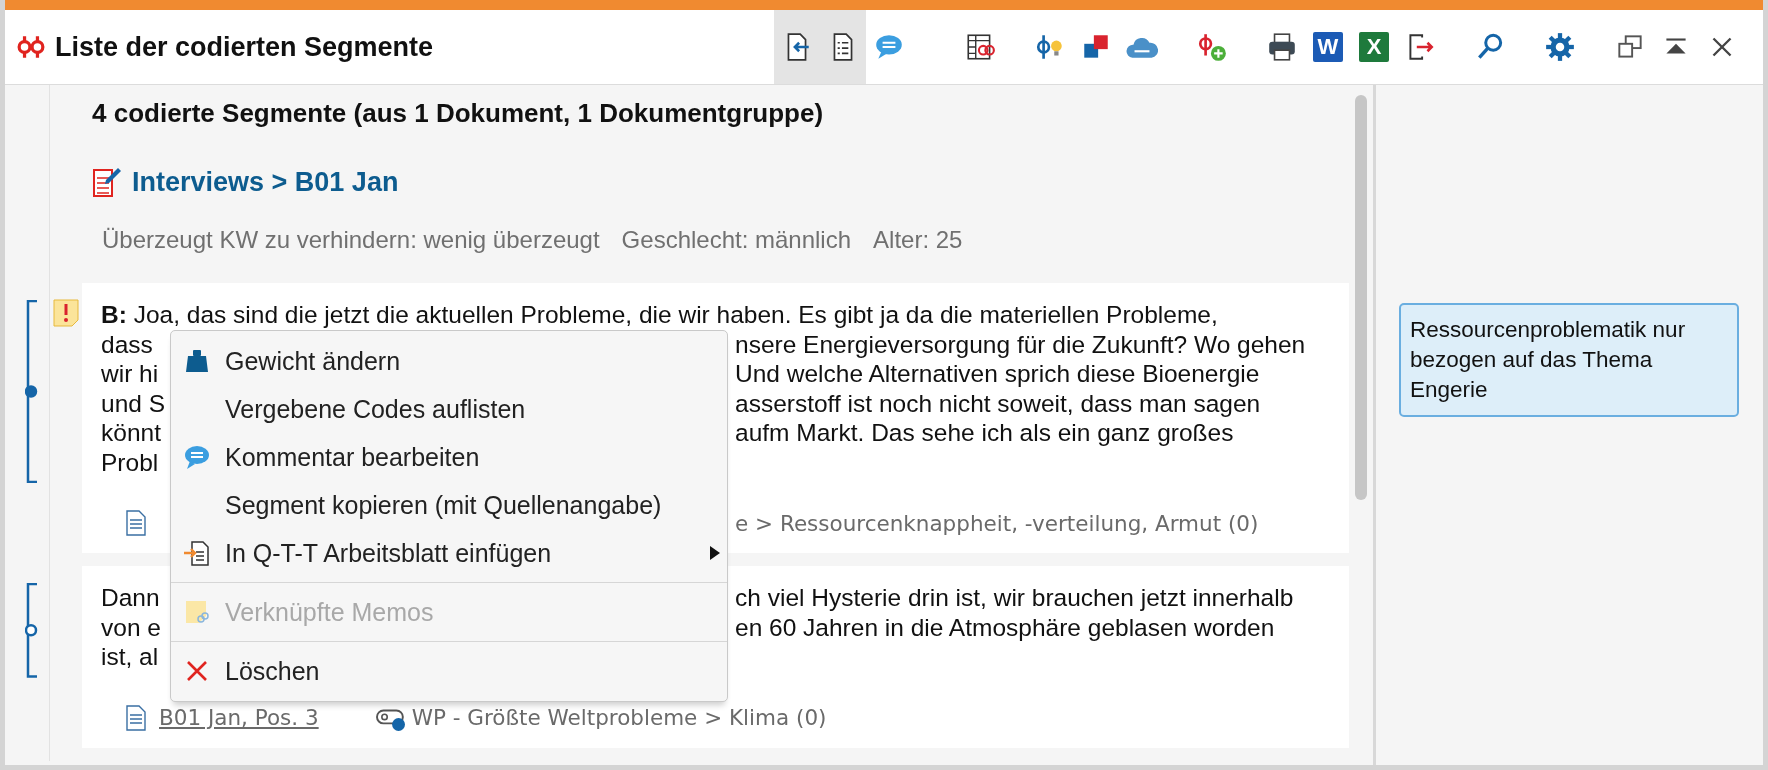 The image size is (1768, 770). What do you see at coordinates (449, 457) in the screenshot?
I see `menu-item: Kommentar bearbeiten` at bounding box center [449, 457].